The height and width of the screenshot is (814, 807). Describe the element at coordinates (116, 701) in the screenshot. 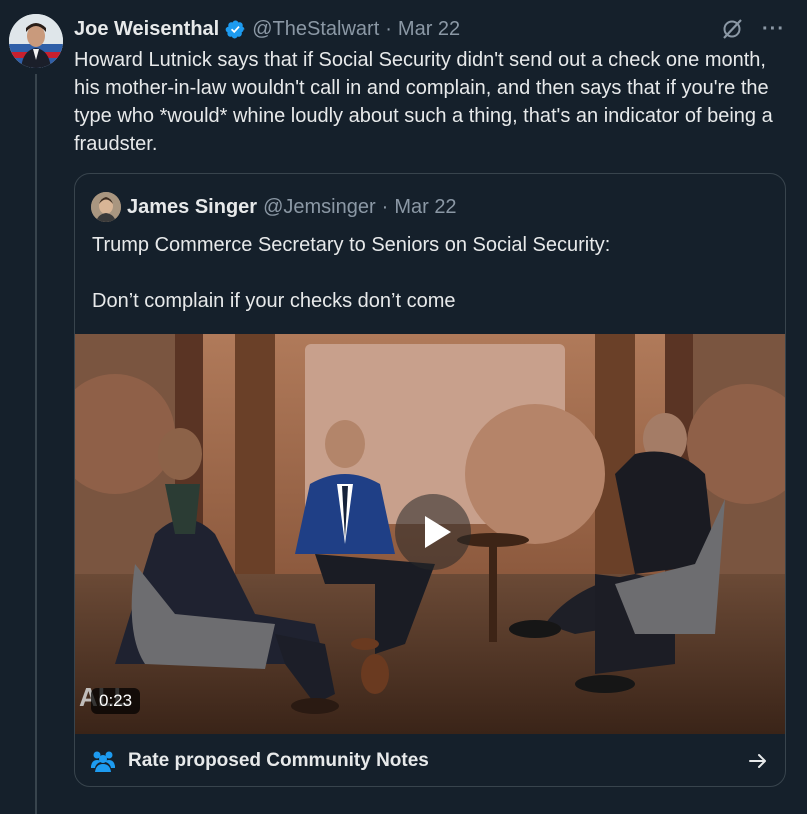

I see `video-duration: 0:23` at that location.